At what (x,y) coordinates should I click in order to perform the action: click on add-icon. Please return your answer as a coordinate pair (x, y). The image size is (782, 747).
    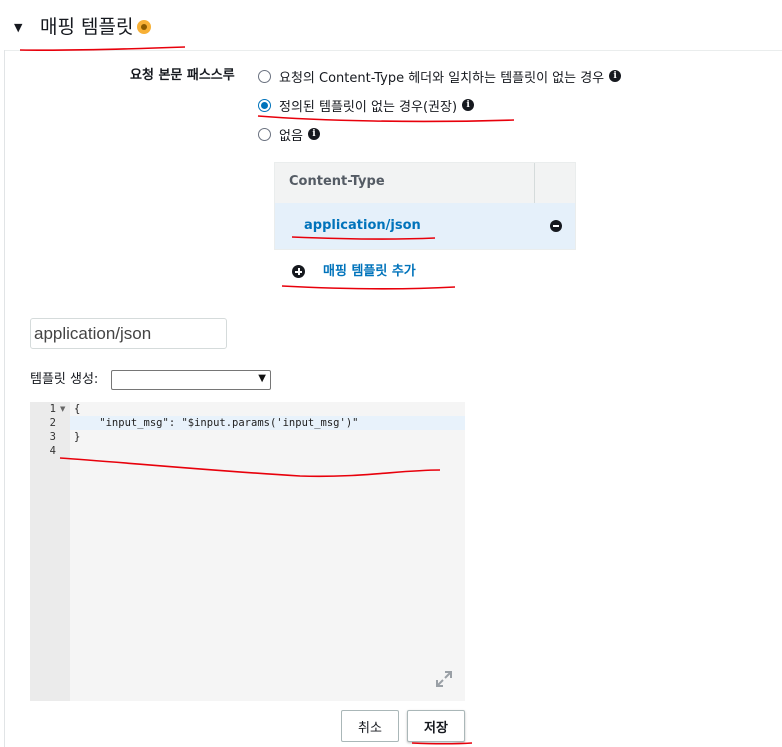
    Looking at the image, I should click on (298, 271).